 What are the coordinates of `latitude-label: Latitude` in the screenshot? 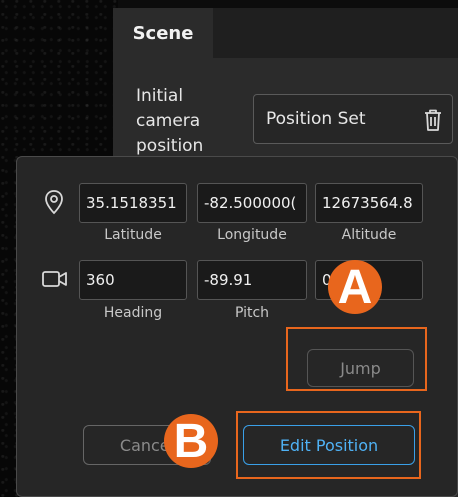 It's located at (133, 235).